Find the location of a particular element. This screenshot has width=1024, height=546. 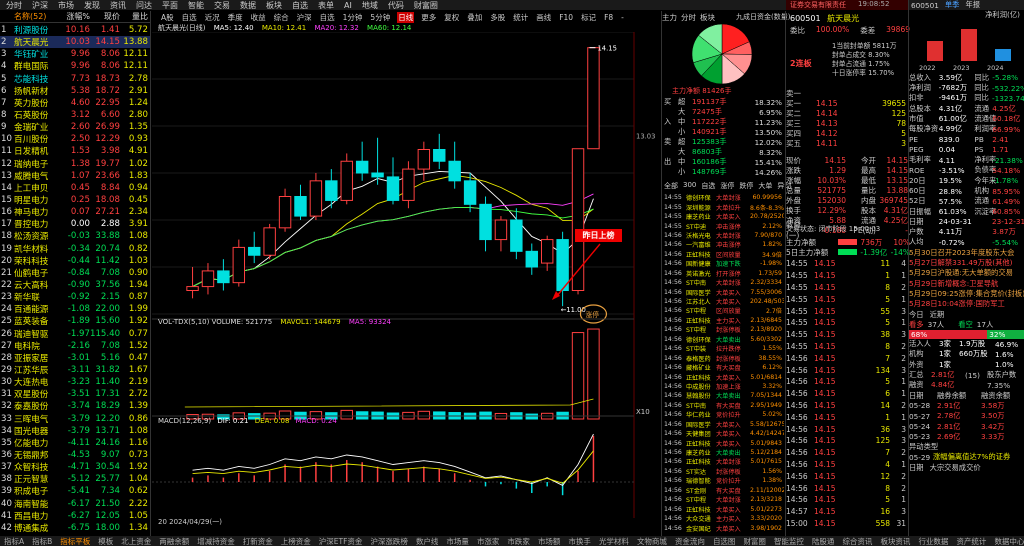

bottom-tab-27: 资产统计 is located at coordinates (971, 541).